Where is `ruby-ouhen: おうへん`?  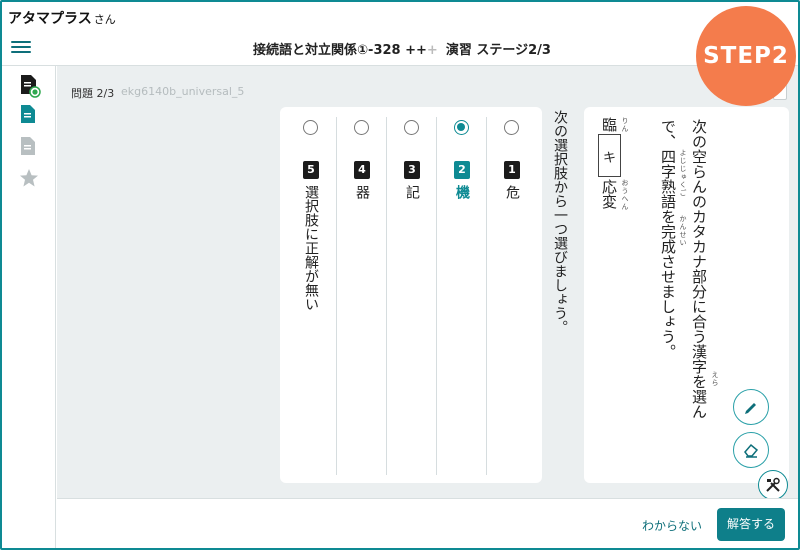 ruby-ouhen: おうへん is located at coordinates (625, 195).